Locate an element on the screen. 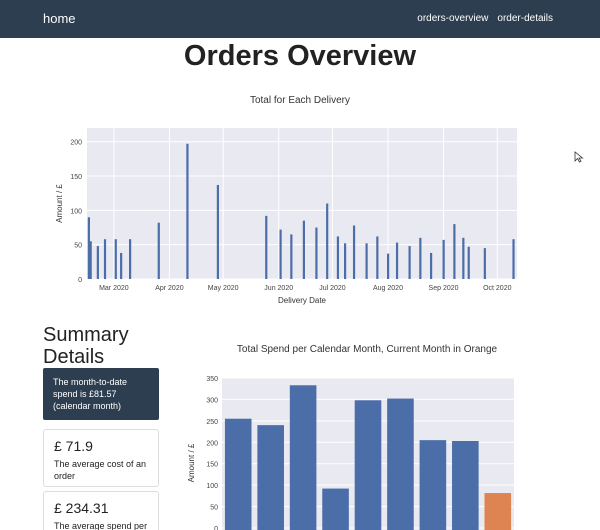 This screenshot has width=600, height=530. nav-links: orders-overview order-details is located at coordinates (485, 18).